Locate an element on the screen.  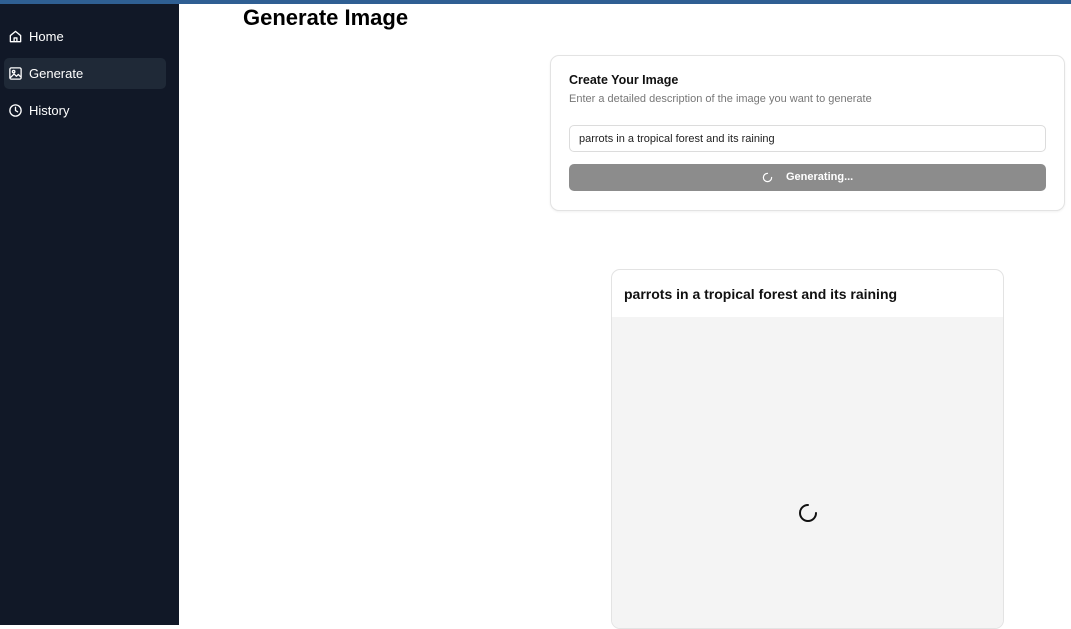
sidebar-item-label: History is located at coordinates (49, 110).